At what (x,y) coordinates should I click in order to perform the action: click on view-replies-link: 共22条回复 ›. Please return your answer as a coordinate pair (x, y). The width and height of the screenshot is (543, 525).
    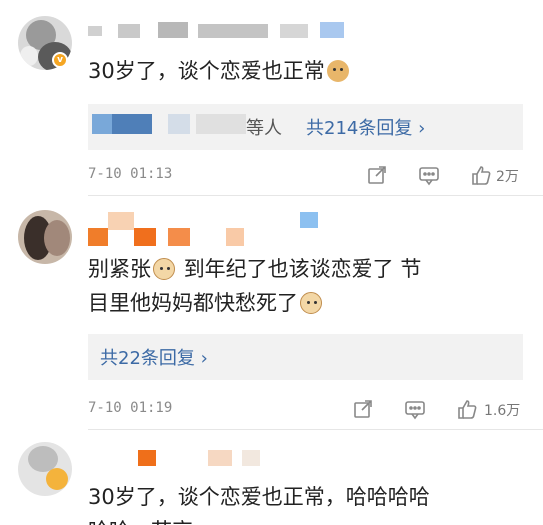
    Looking at the image, I should click on (154, 357).